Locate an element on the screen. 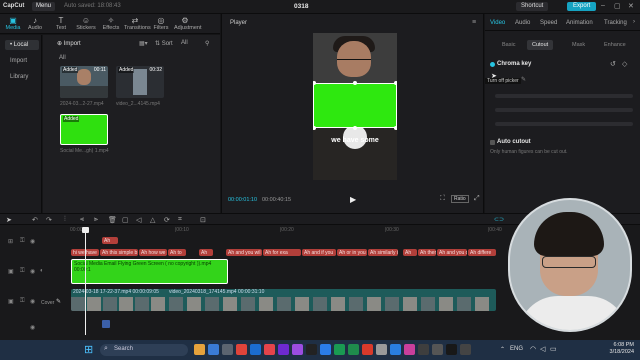 Image resolution: width=640 pixels, height=360 pixels. rotate-icon: ⟳ is located at coordinates (167, 220).